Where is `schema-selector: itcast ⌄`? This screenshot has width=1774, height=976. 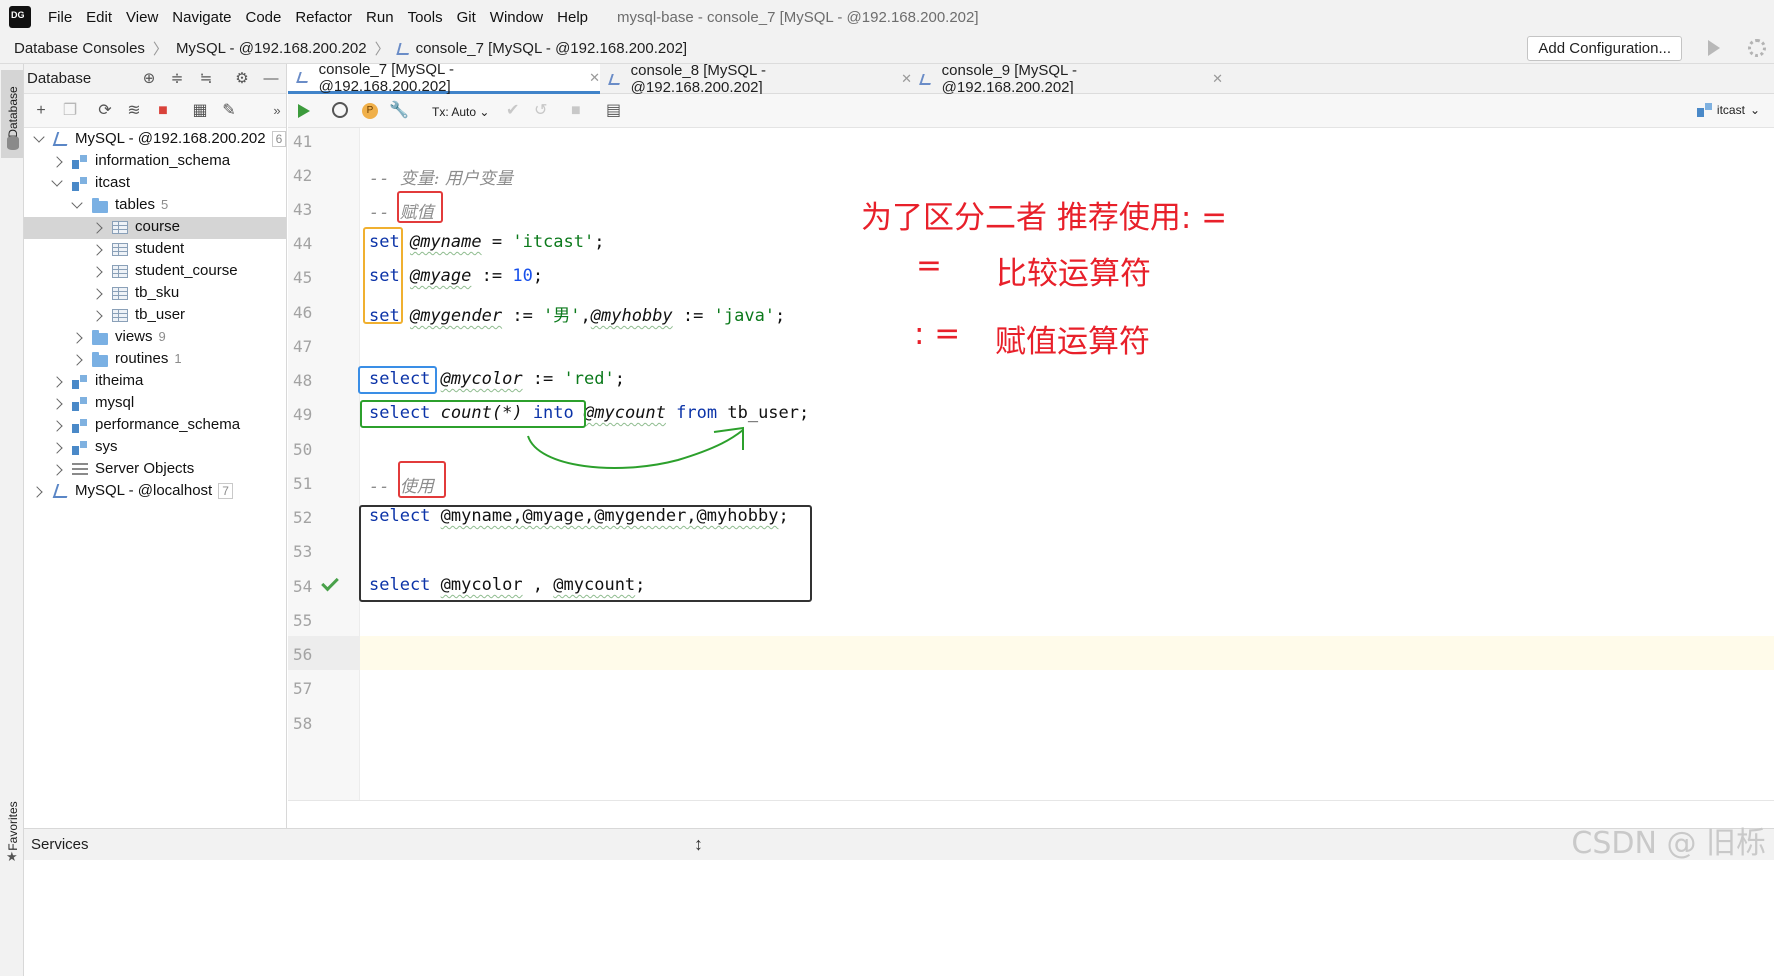
schema-selector: itcast ⌄ is located at coordinates (1728, 110).